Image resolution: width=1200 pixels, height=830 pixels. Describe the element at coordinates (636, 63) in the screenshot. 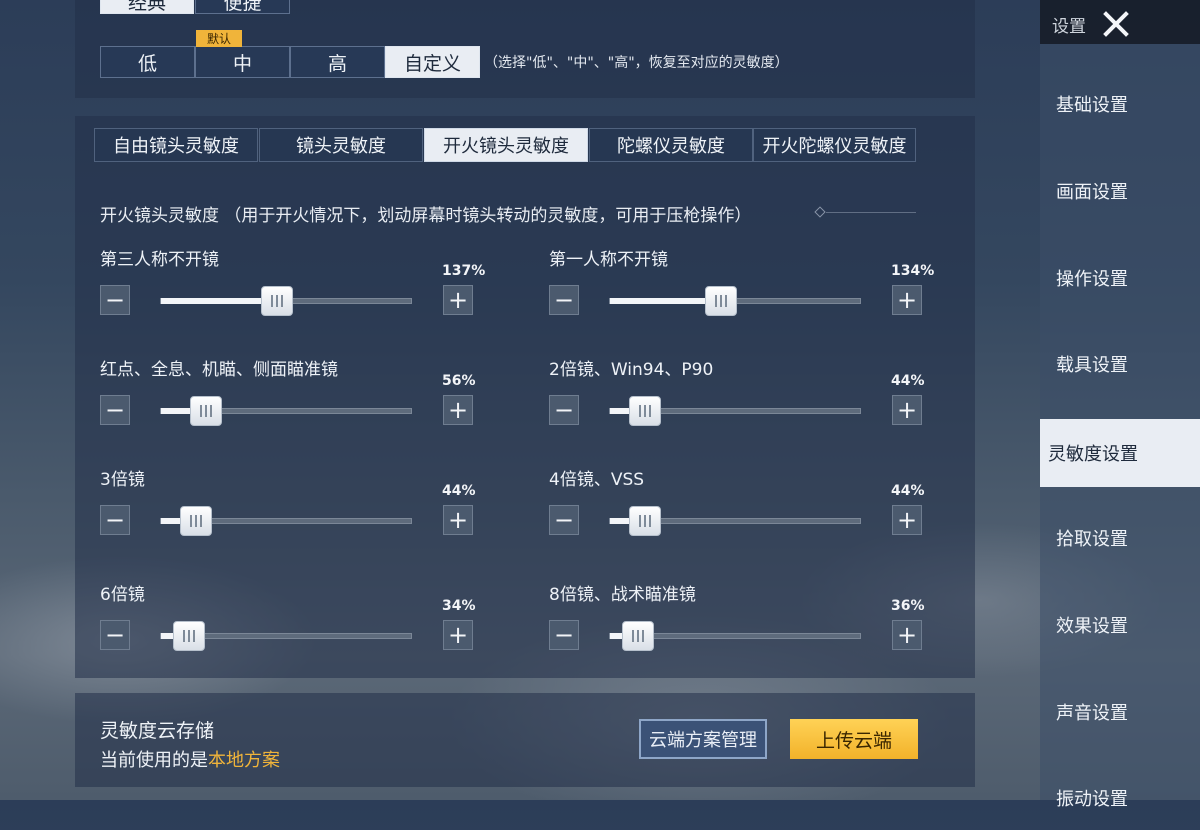

I see `preset-hint: （选择"低"、"中"、"高"，恢复至对应的灵敏度）` at that location.